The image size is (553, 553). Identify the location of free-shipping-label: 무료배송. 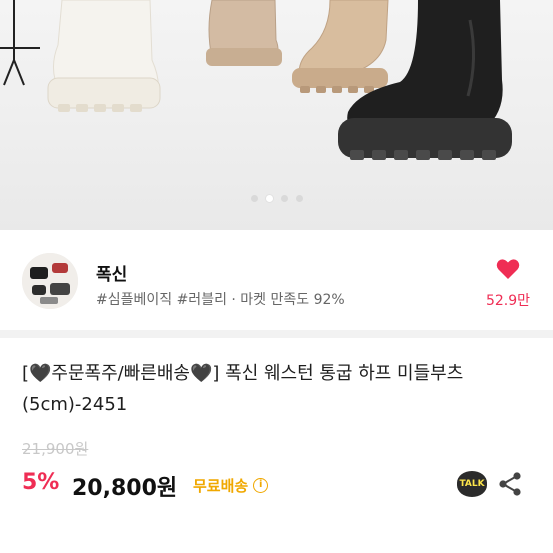
(221, 486).